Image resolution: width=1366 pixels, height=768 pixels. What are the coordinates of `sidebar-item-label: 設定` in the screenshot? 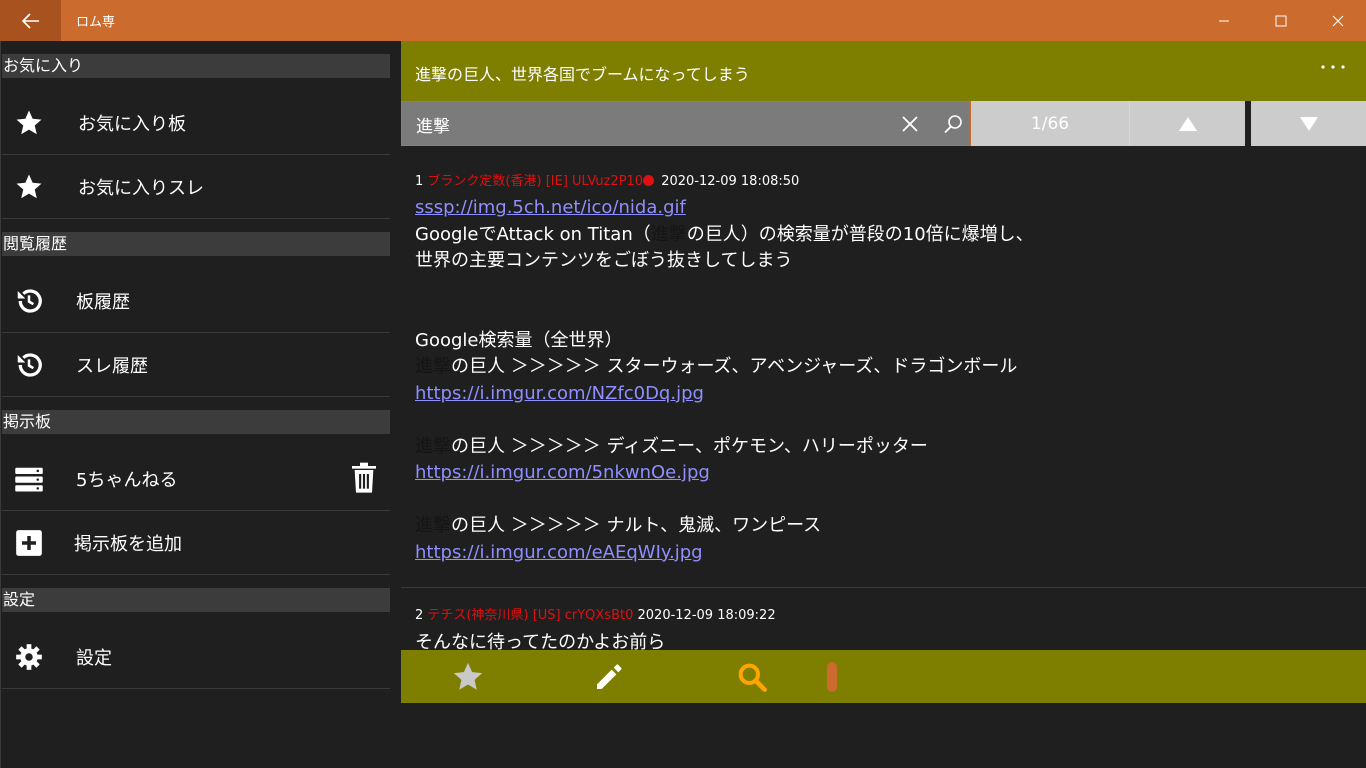 It's located at (94, 658).